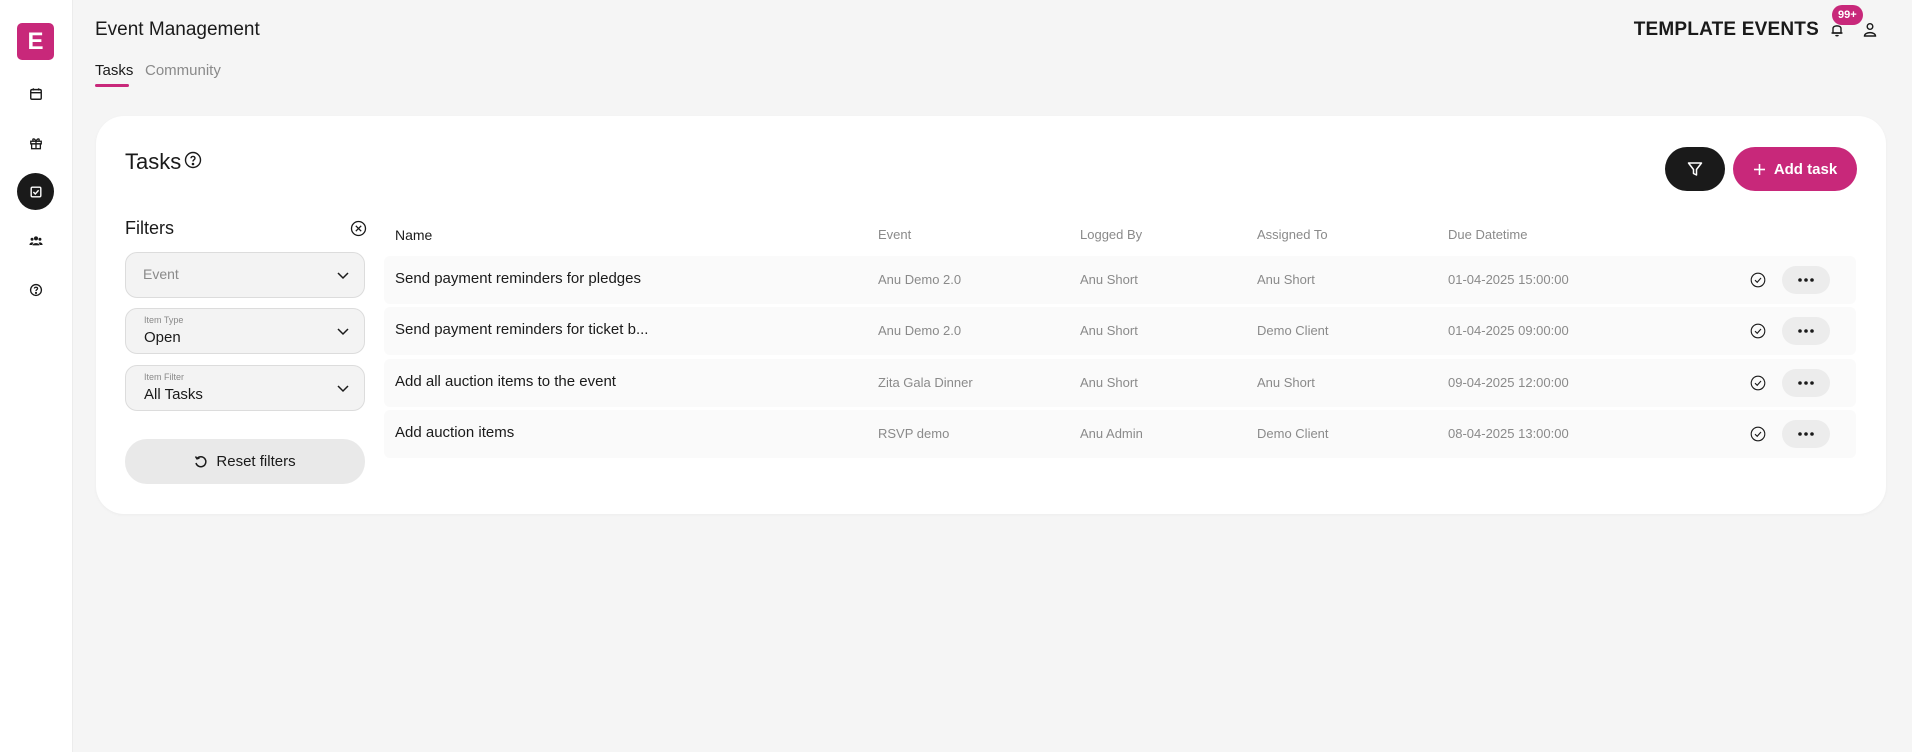 The width and height of the screenshot is (1912, 752). What do you see at coordinates (193, 160) in the screenshot?
I see `question-circle-icon` at bounding box center [193, 160].